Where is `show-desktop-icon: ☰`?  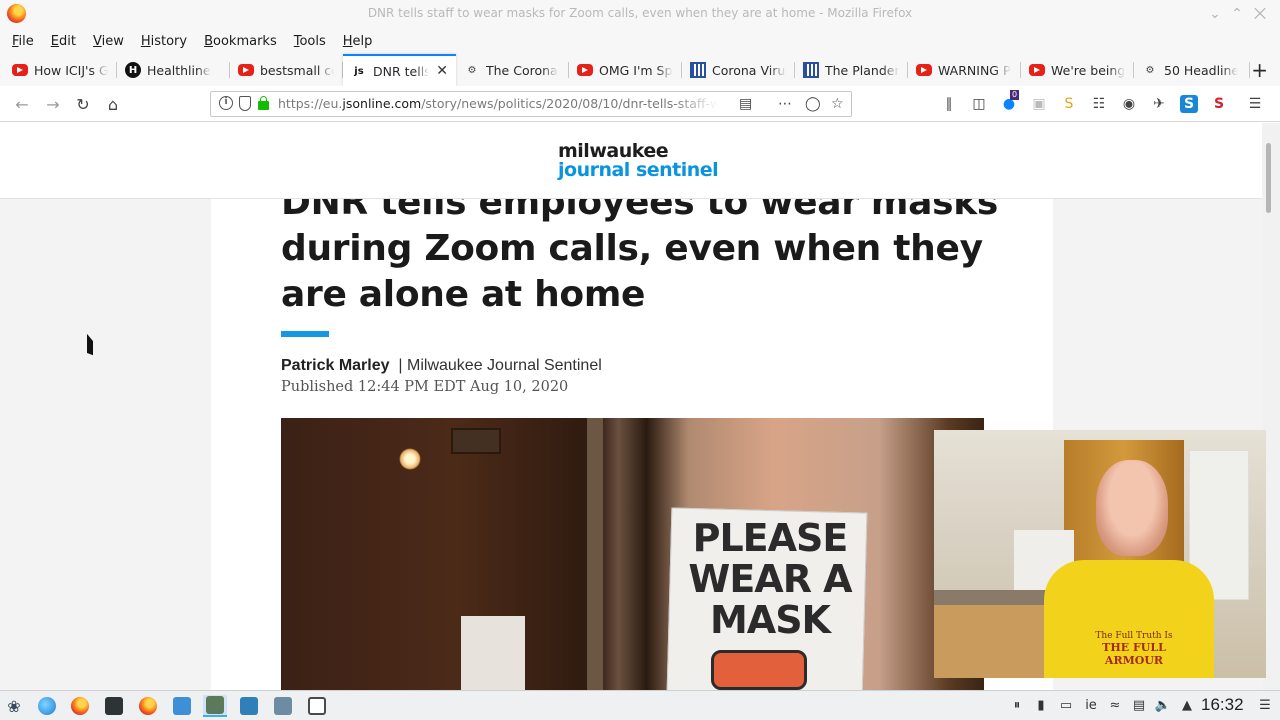 show-desktop-icon: ☰ is located at coordinates (1265, 706).